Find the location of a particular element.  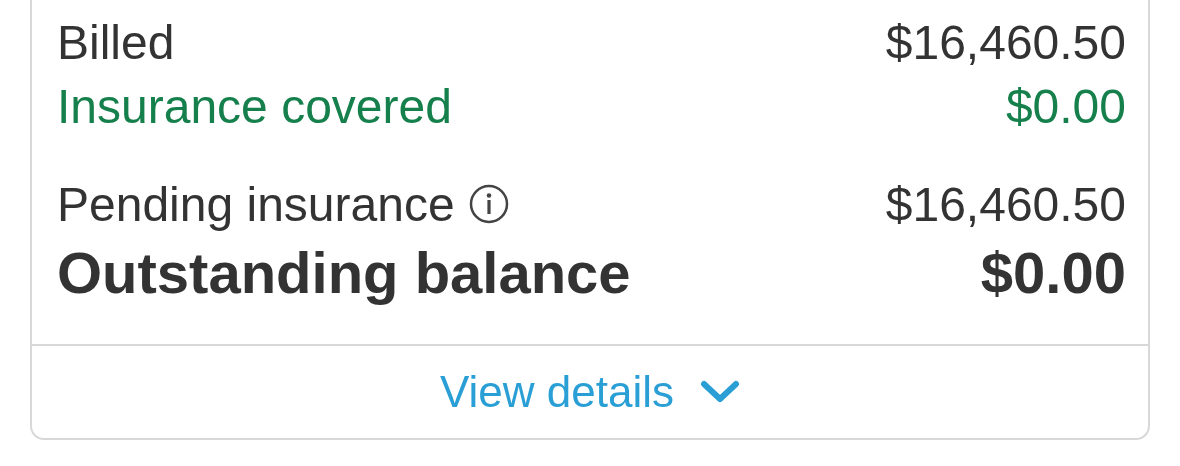

row-label: Pending insurance is located at coordinates (256, 204).